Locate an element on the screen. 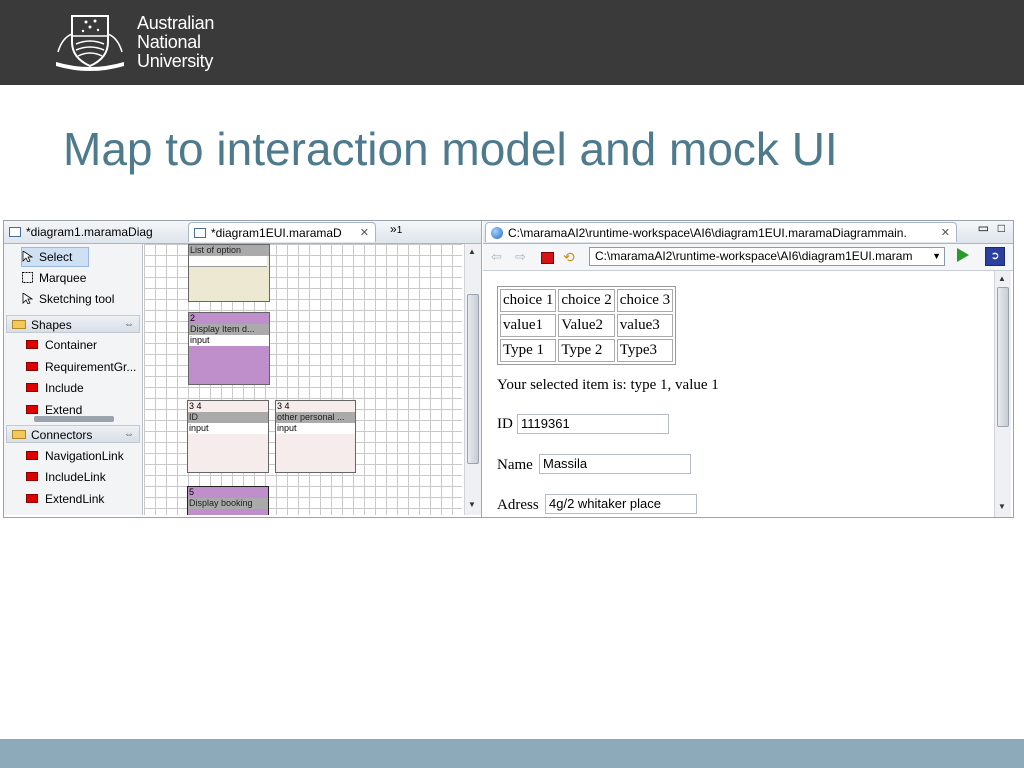  table-cell: value3 is located at coordinates (645, 325).